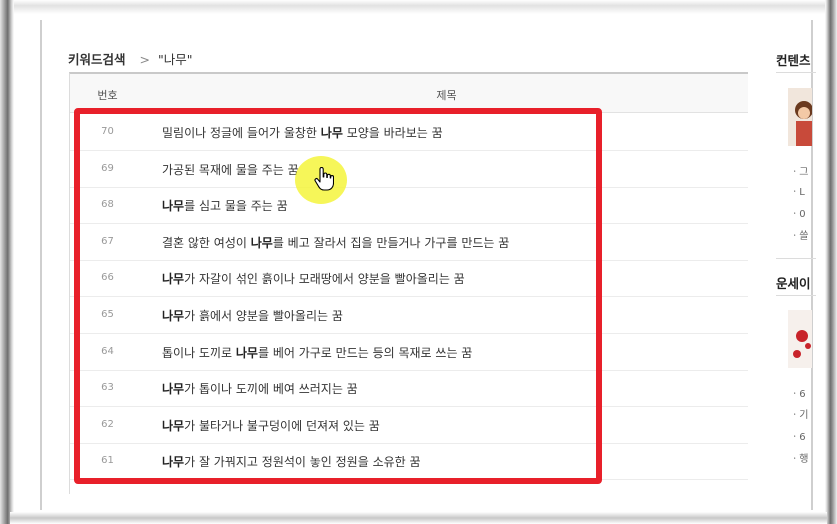 The width and height of the screenshot is (837, 524). I want to click on breadcrumb-title: 키워드검색, so click(97, 59).